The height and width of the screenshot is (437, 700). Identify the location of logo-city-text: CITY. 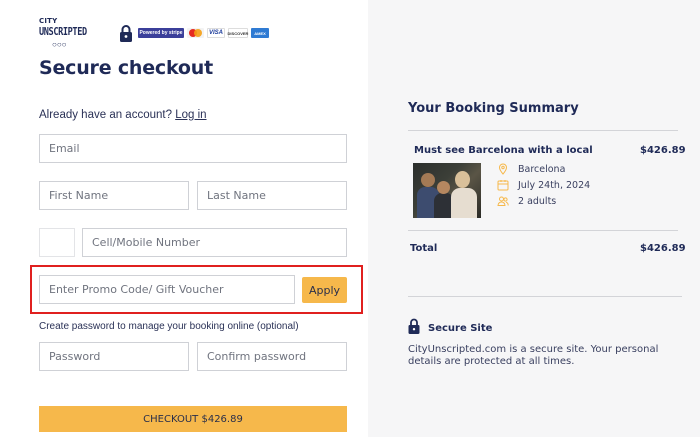
(48, 21).